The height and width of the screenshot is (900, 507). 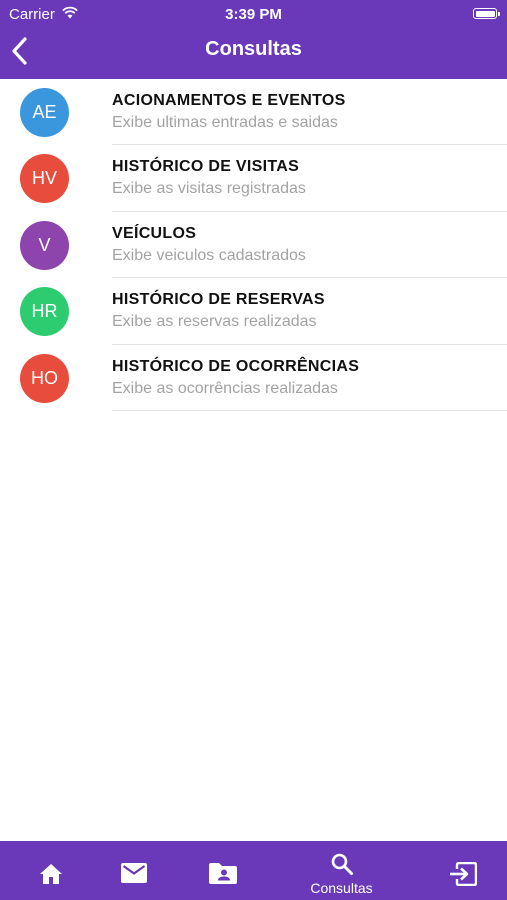 I want to click on avatar: V, so click(x=44, y=245).